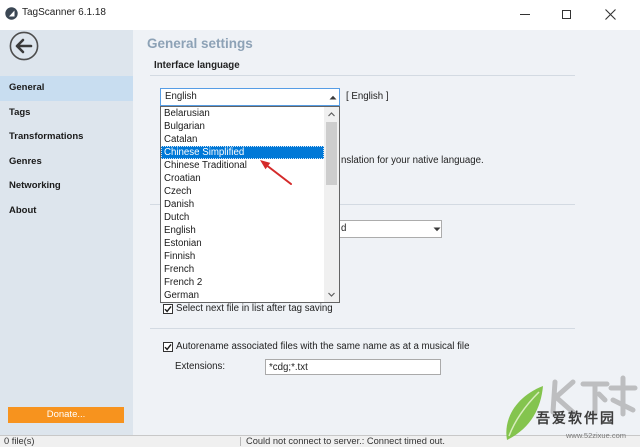 Image resolution: width=640 pixels, height=447 pixels. I want to click on list-item: Finnish, so click(242, 256).